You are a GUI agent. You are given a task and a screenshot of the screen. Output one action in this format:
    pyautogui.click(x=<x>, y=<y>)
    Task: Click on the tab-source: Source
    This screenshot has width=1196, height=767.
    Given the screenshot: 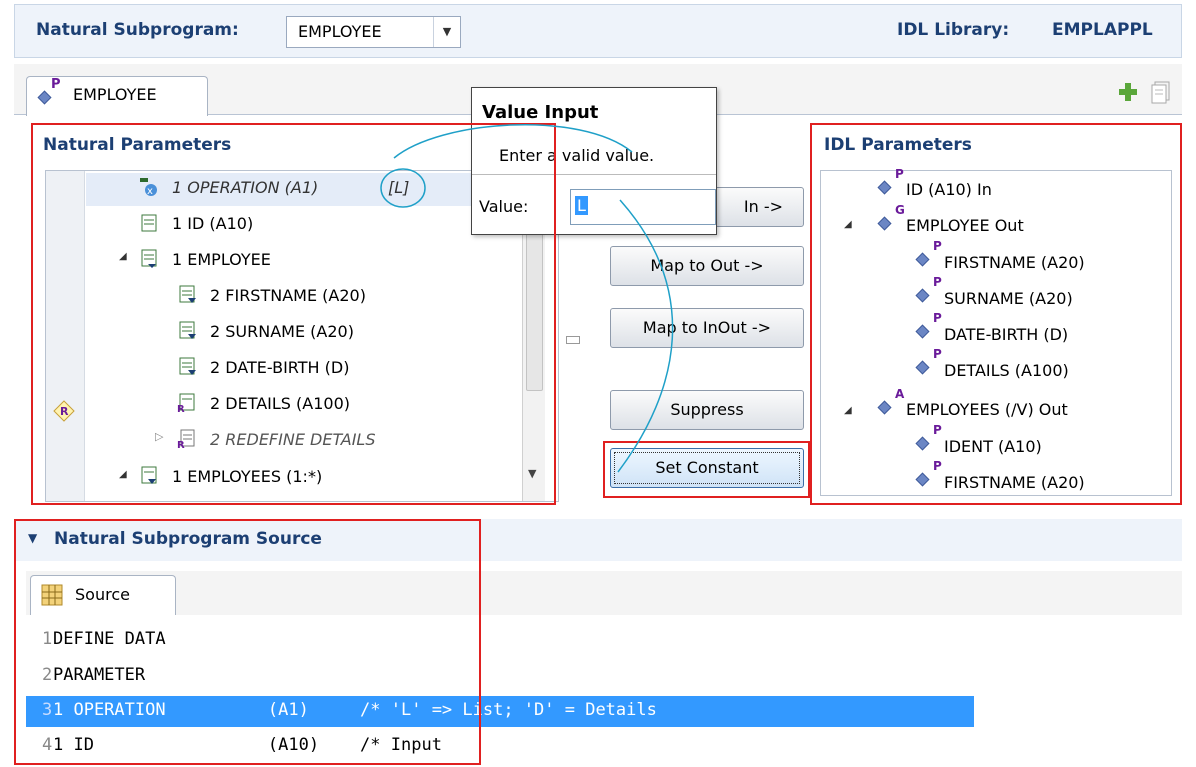 What is the action you would take?
    pyautogui.click(x=103, y=595)
    